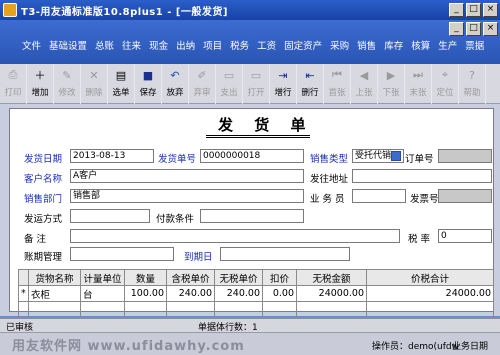  Describe the element at coordinates (366, 45) in the screenshot. I see `menu-sales: 销售` at that location.